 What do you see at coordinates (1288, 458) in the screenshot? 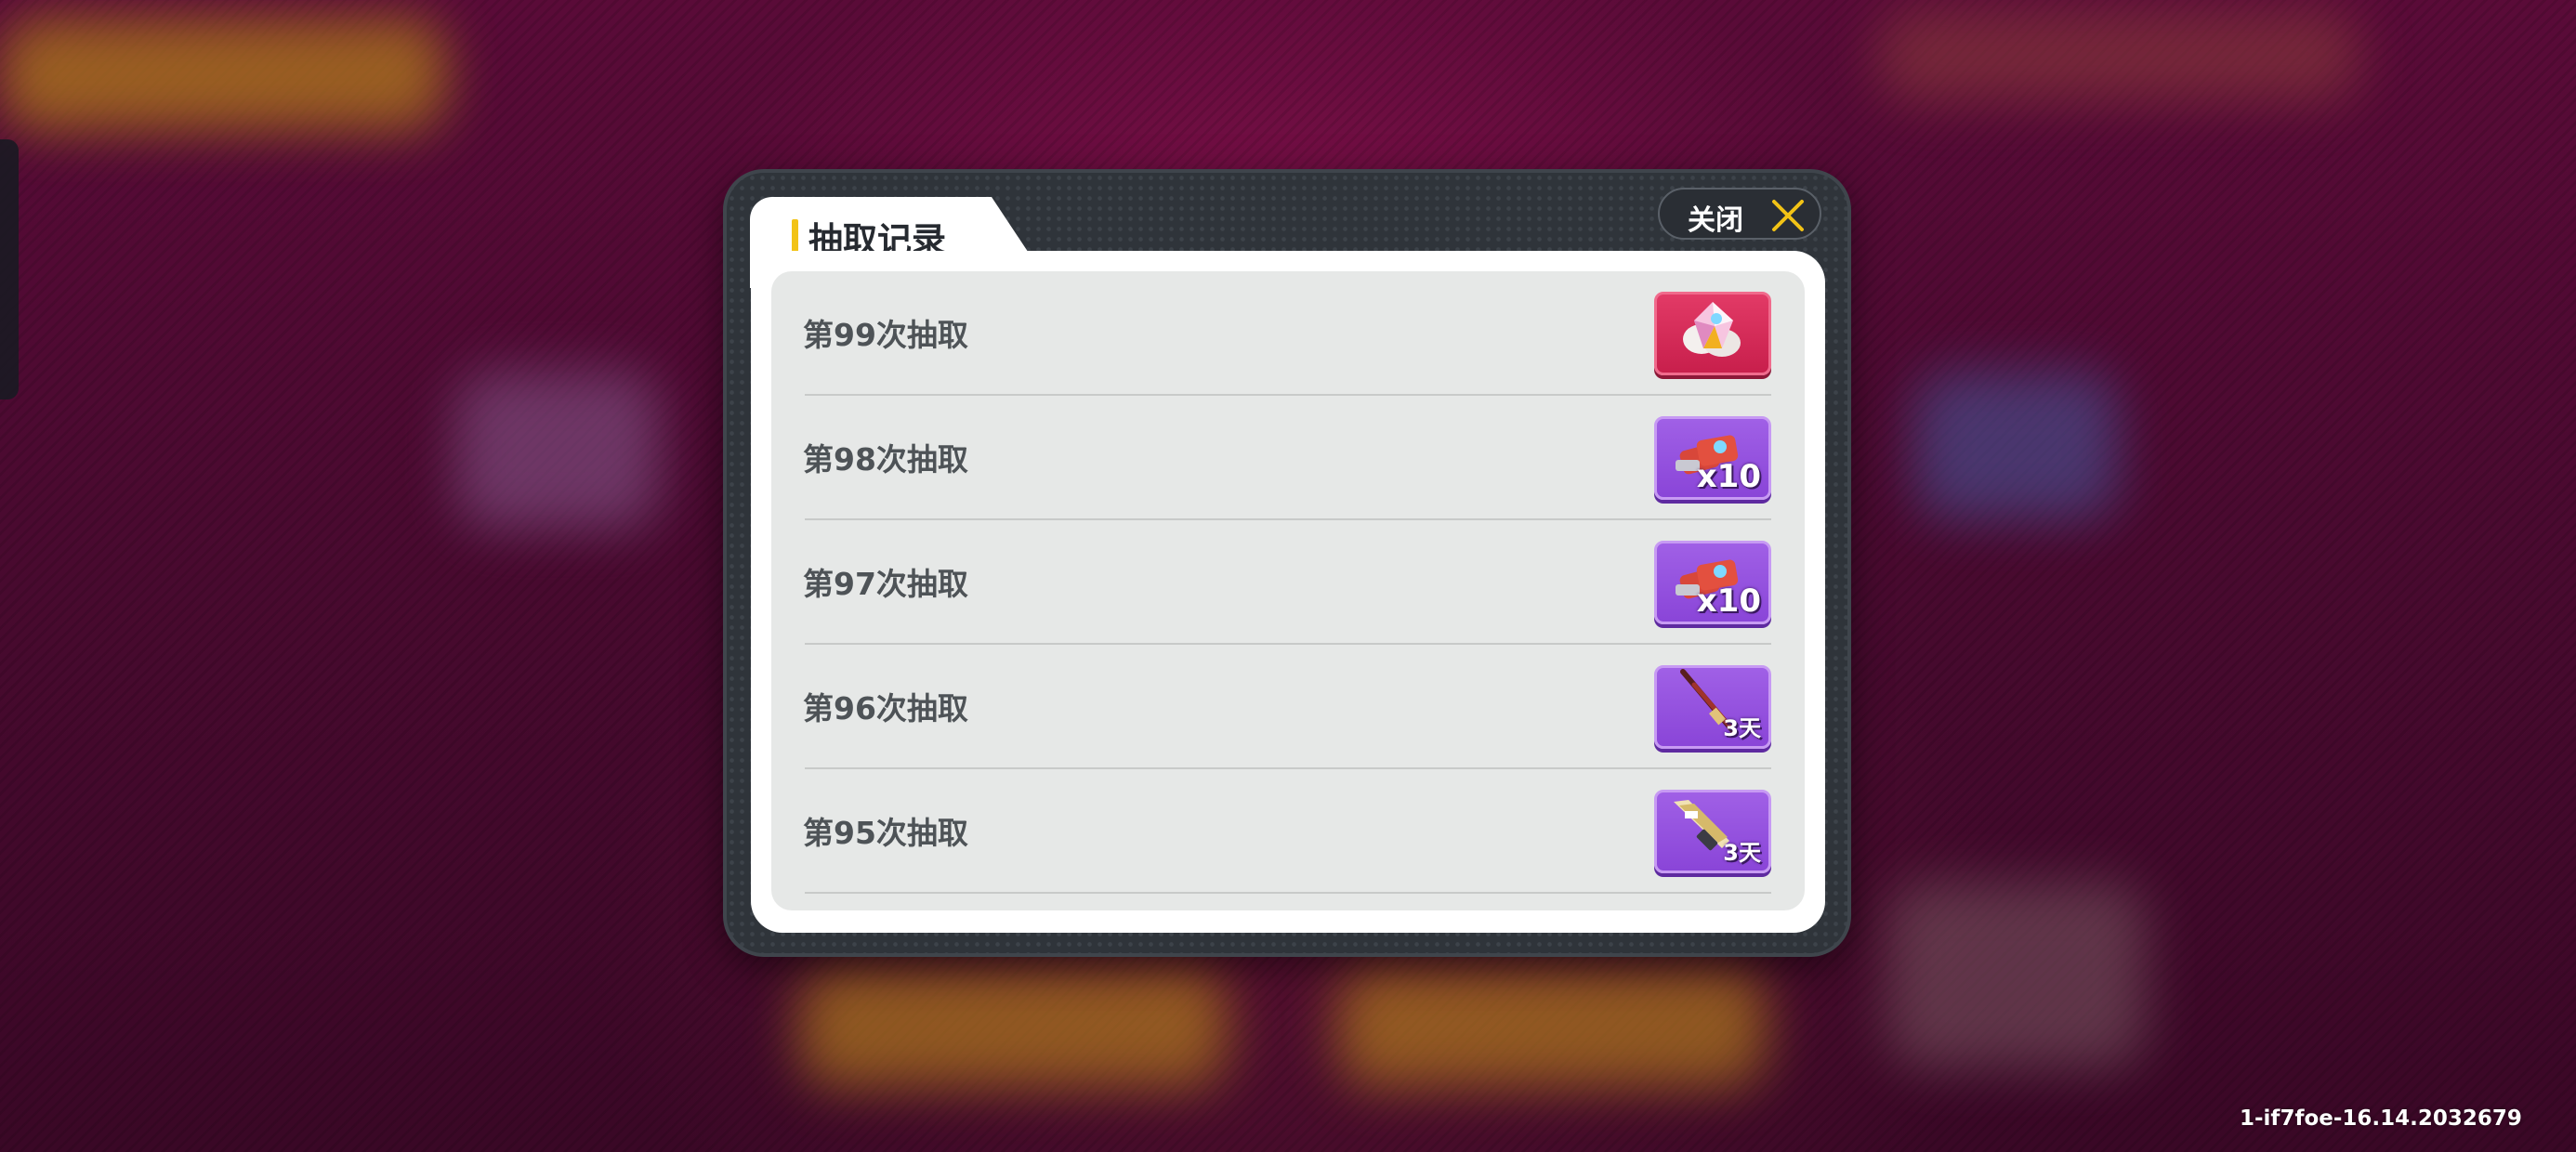
I see `record-row: 第98次抽取 x10` at bounding box center [1288, 458].